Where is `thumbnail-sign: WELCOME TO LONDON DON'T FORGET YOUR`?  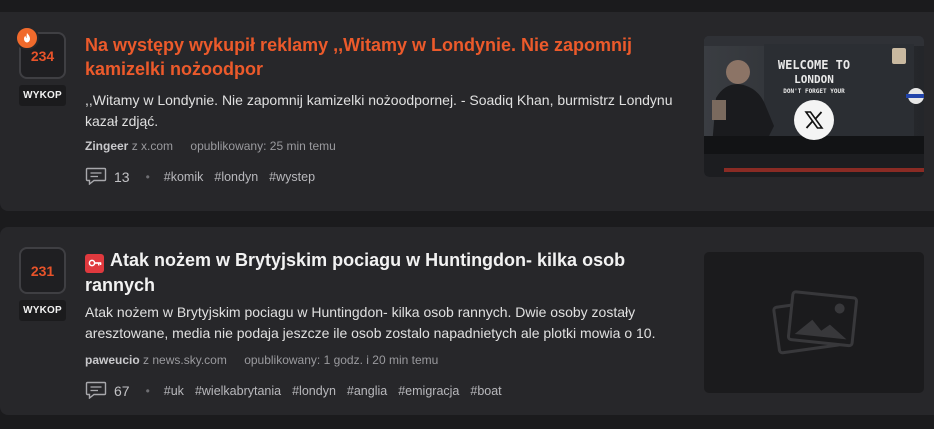
thumbnail-sign: WELCOME TO LONDON DON'T FORGET YOUR is located at coordinates (814, 77).